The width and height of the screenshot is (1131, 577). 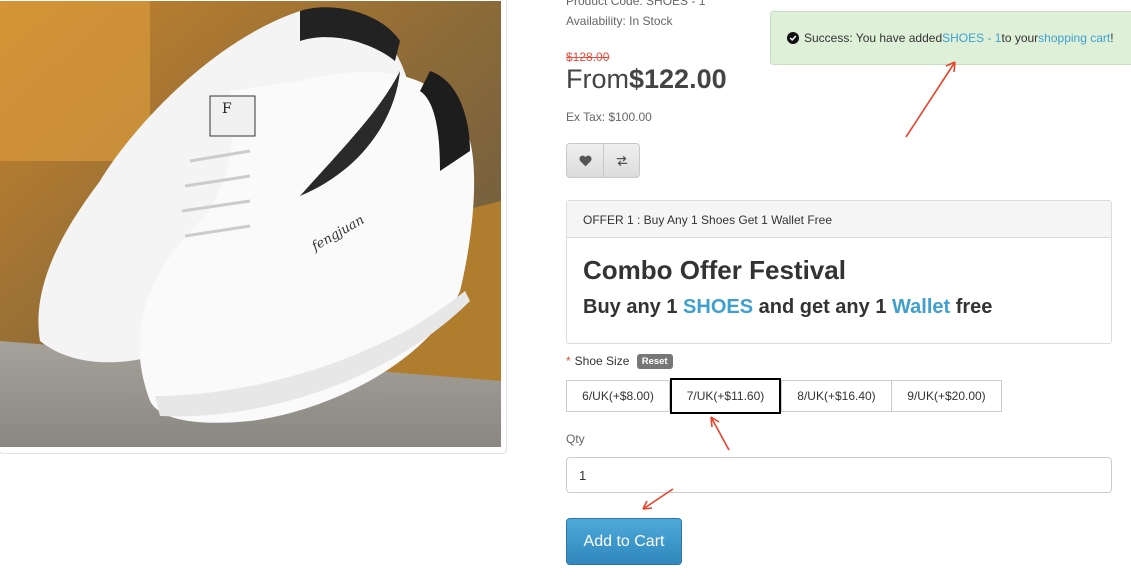 I want to click on product-actions, so click(x=603, y=160).